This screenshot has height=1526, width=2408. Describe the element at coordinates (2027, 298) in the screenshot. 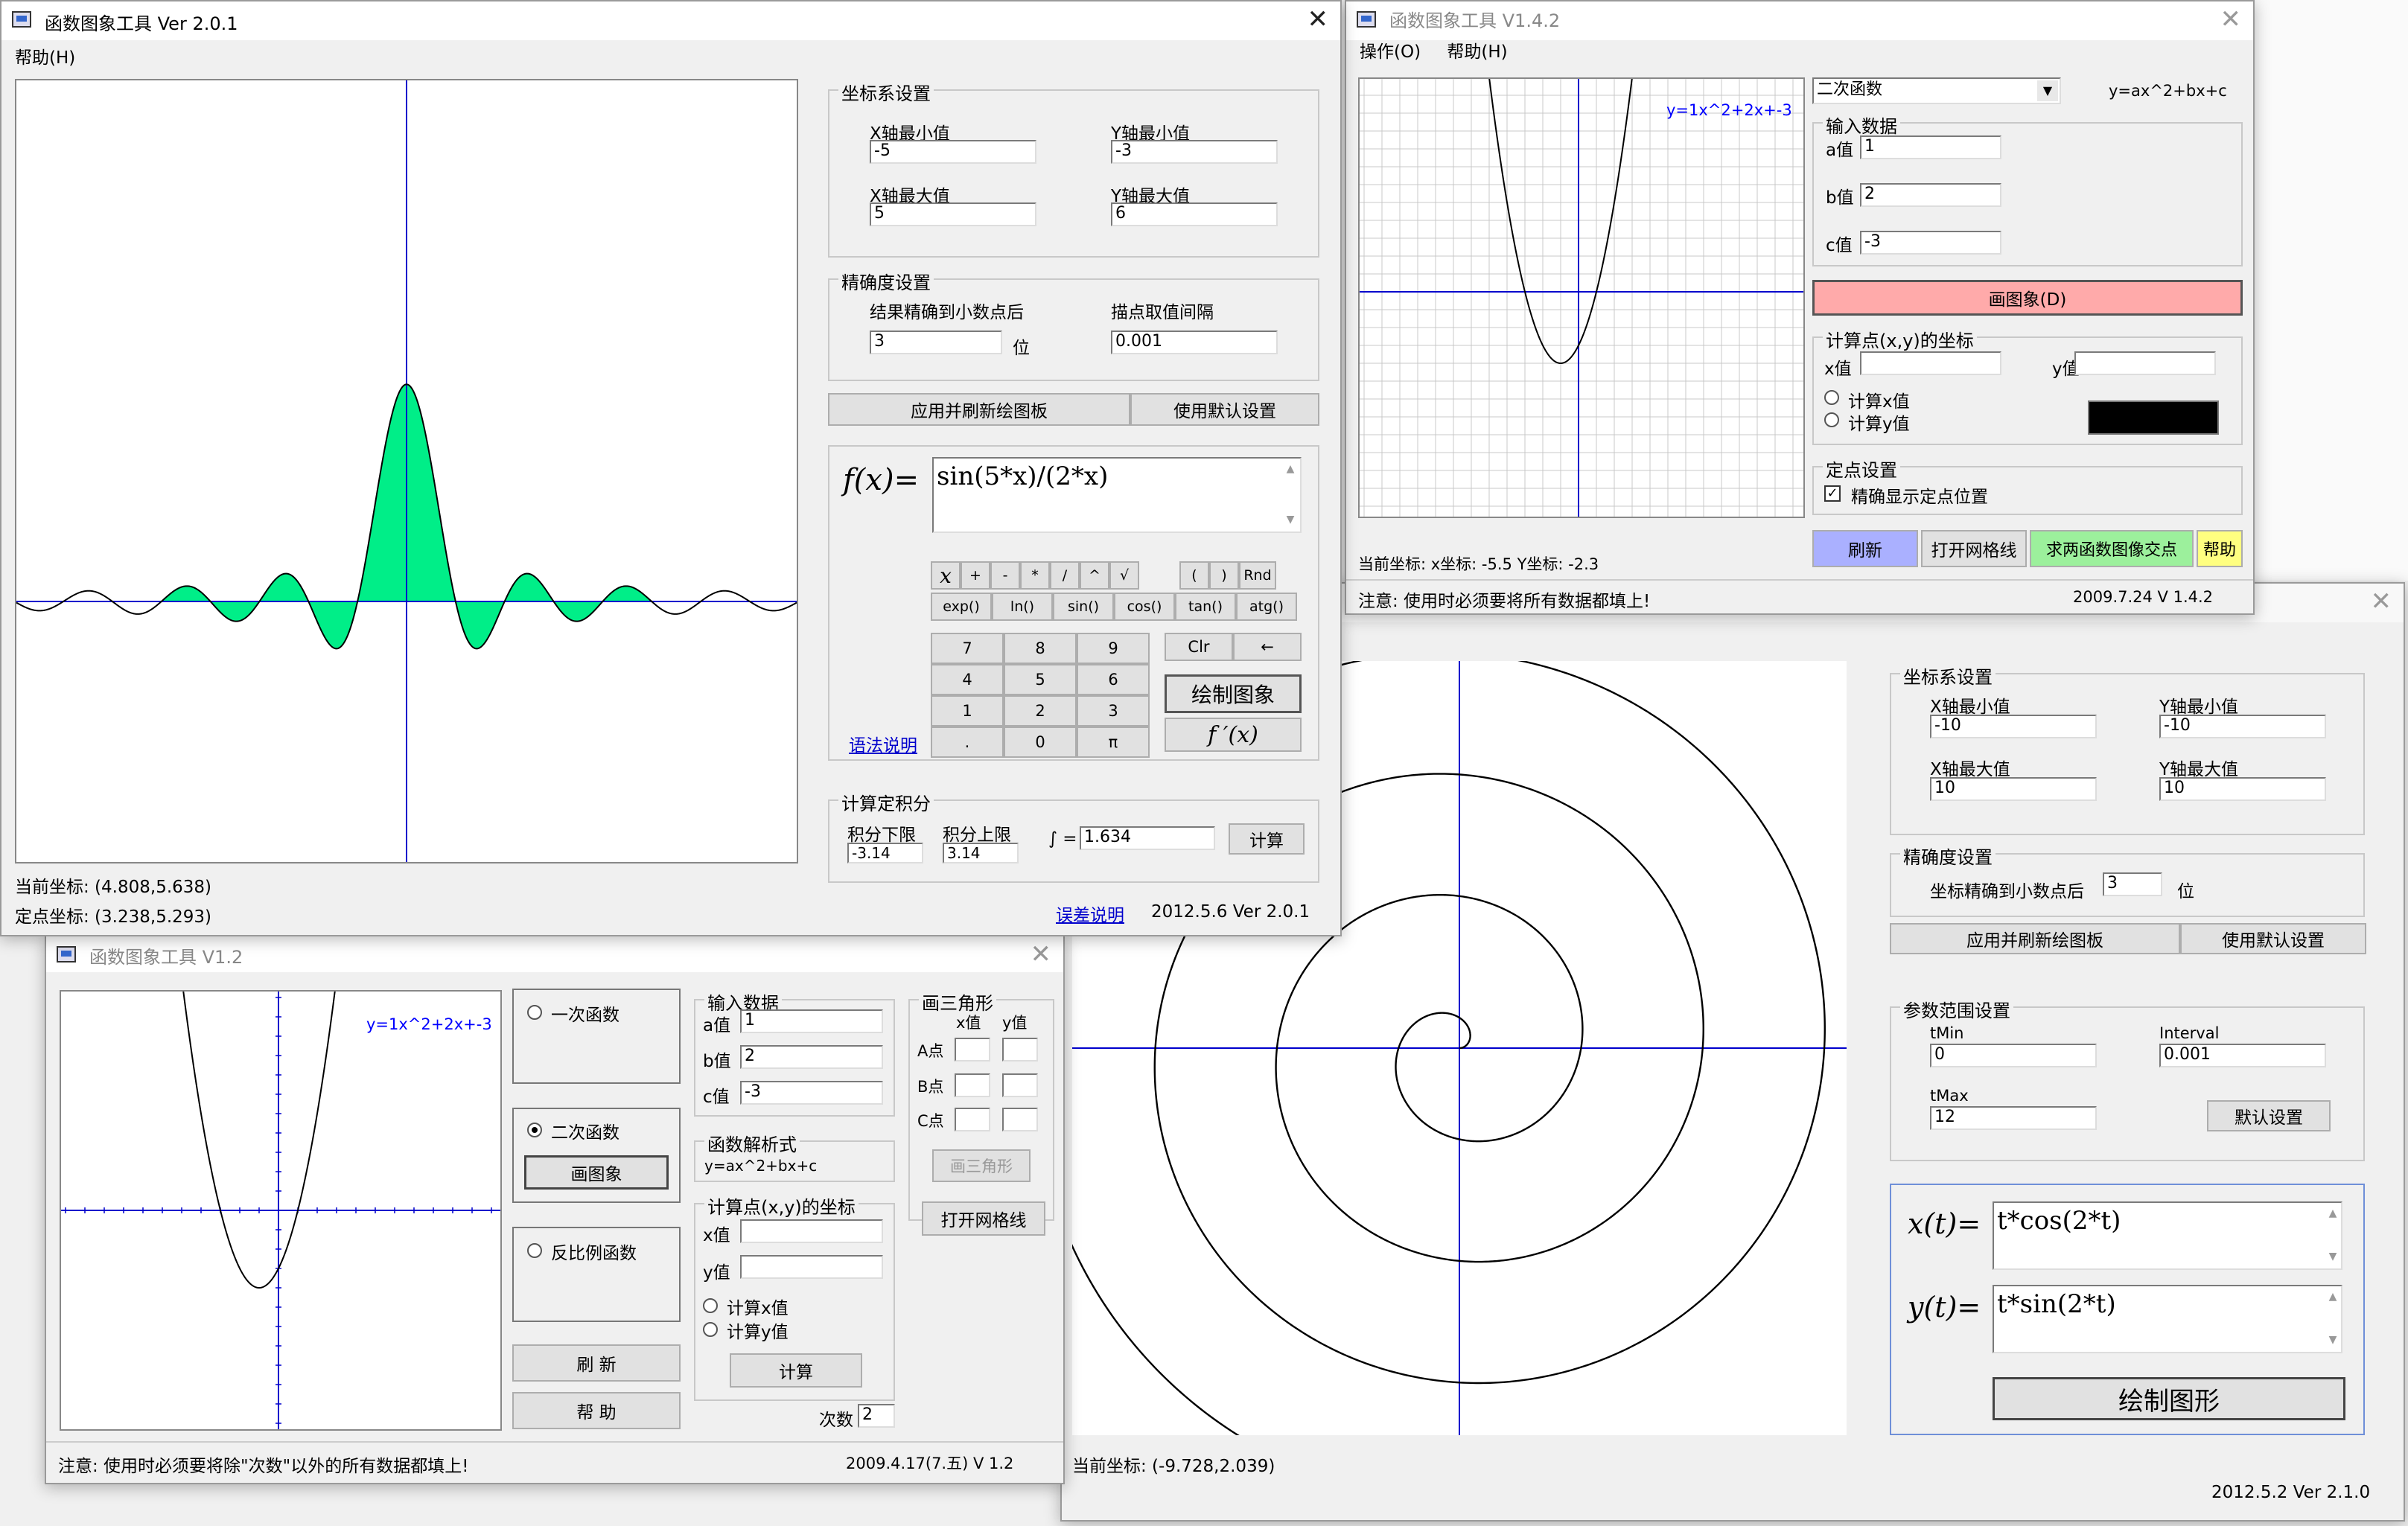

I see `draw-graph-button: 画图象(D)` at that location.